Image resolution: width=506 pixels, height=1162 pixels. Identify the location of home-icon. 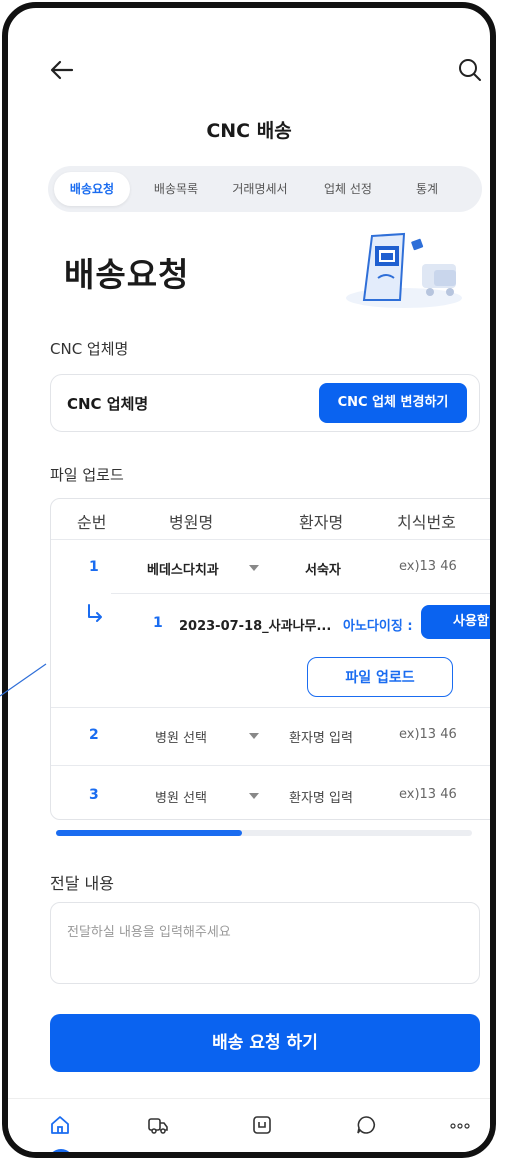
(60, 1125).